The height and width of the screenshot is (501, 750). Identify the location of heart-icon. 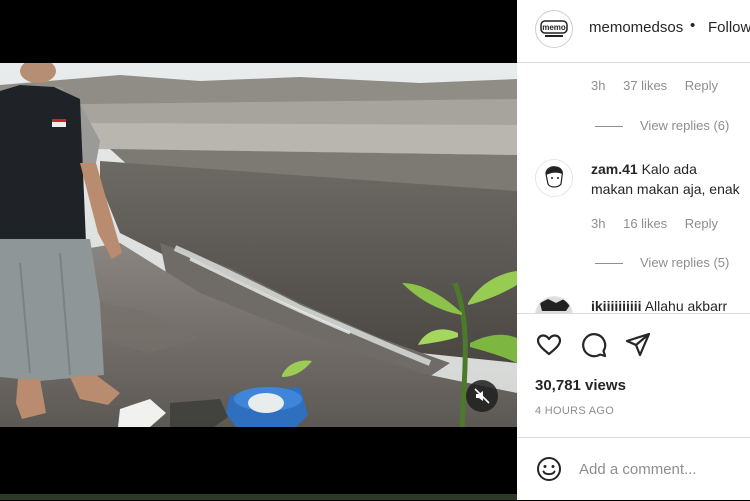
(549, 345).